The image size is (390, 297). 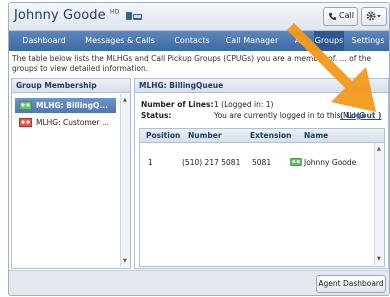 I want to click on call-button: Call, so click(x=340, y=16).